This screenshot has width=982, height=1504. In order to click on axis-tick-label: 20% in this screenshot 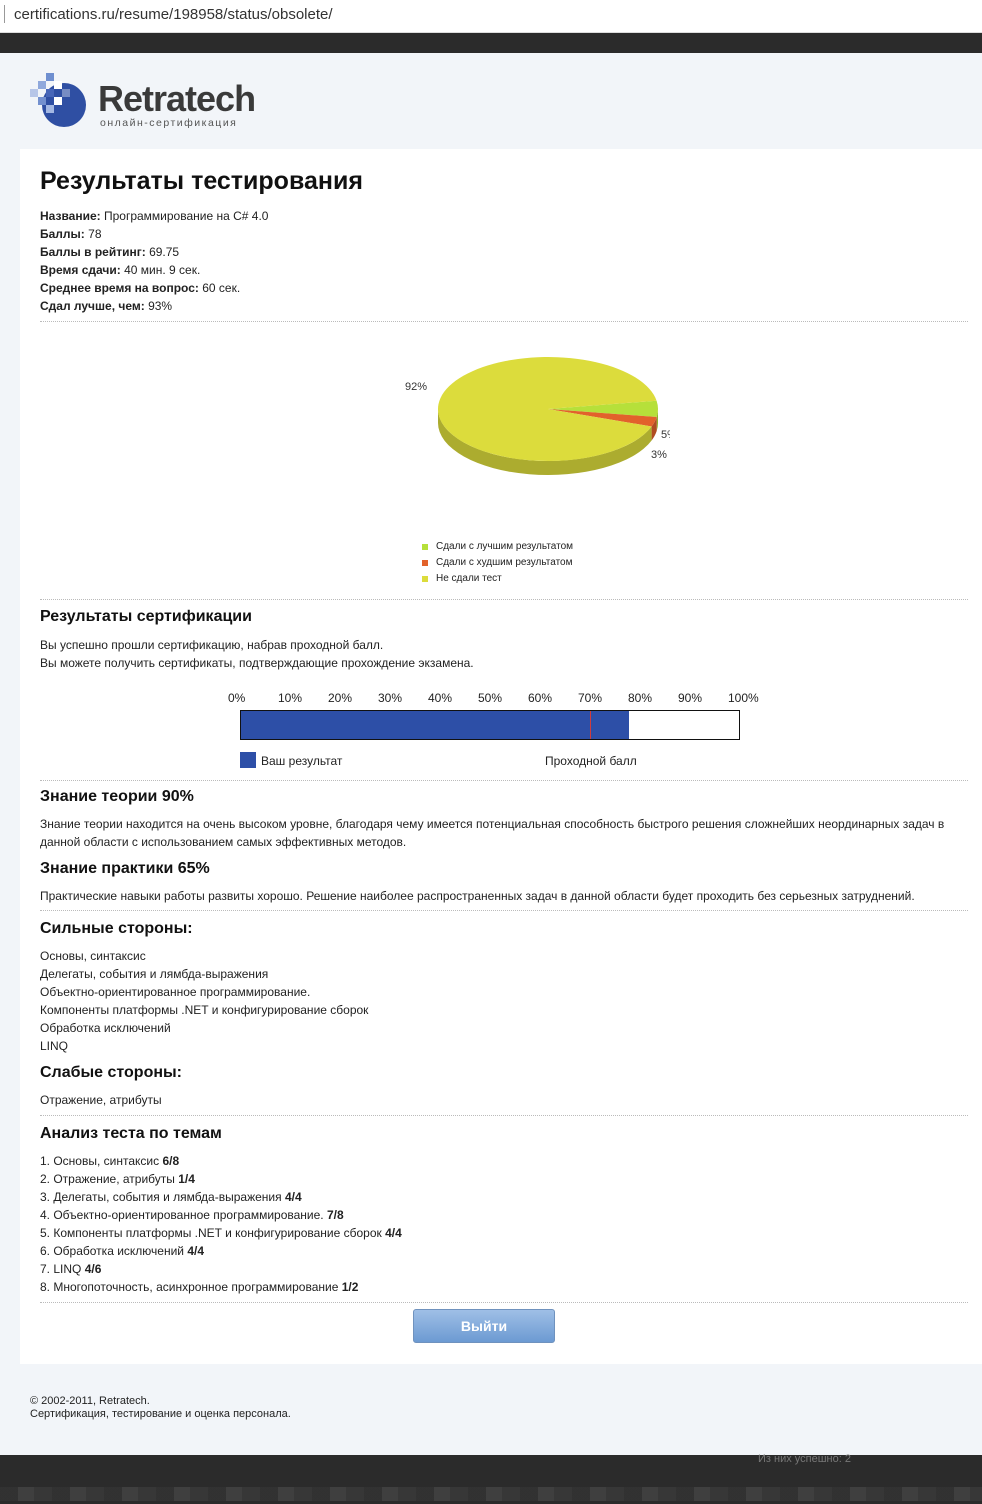, I will do `click(340, 698)`.